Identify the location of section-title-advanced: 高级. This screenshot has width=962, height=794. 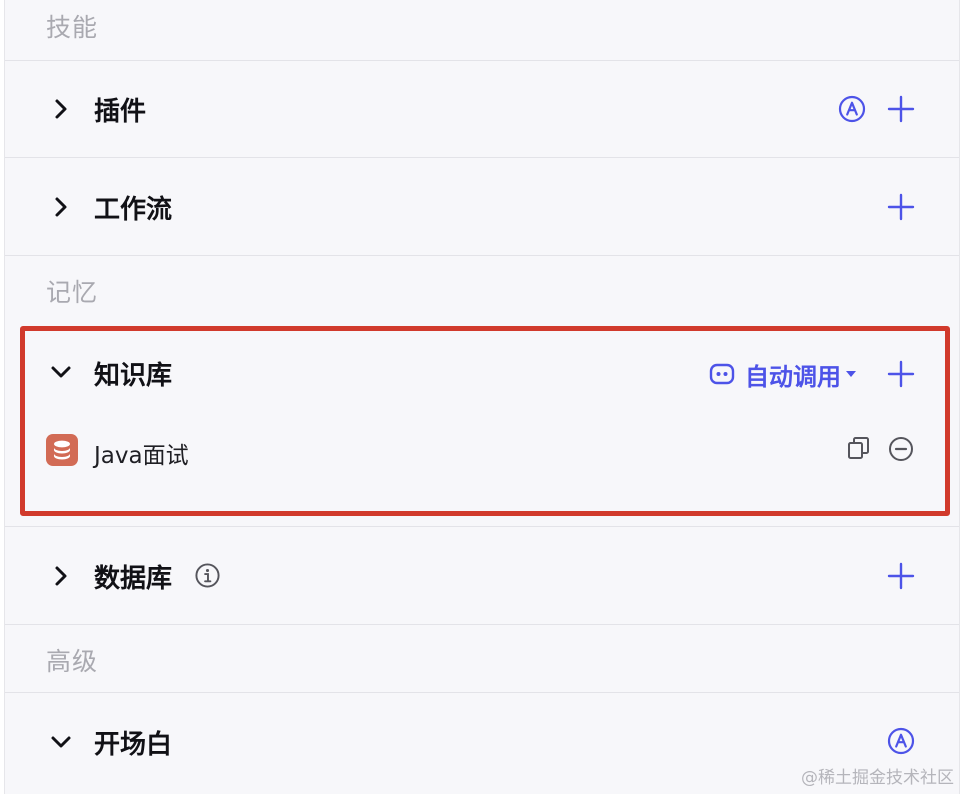
(72, 661).